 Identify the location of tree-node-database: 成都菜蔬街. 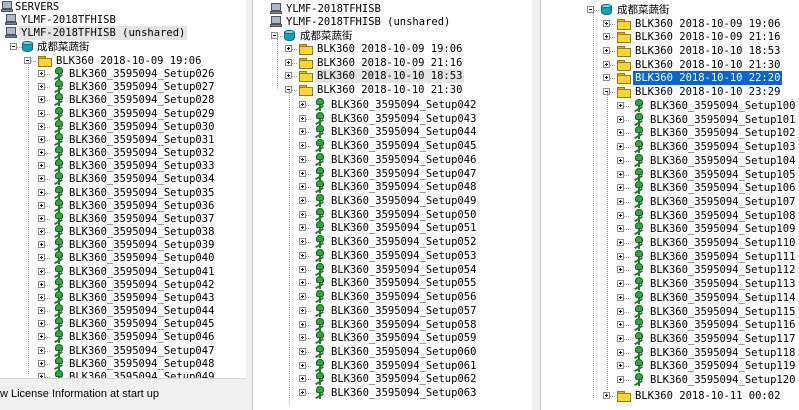
(123, 47).